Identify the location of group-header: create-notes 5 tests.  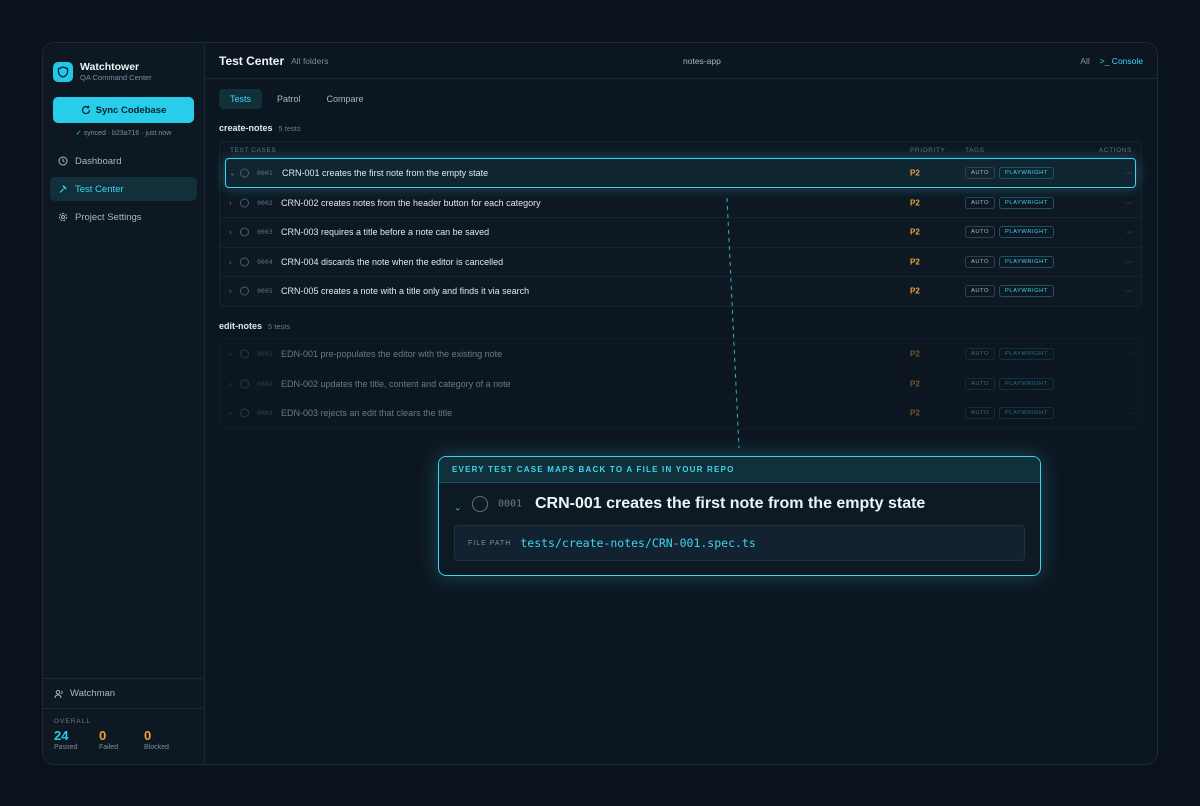
(260, 128).